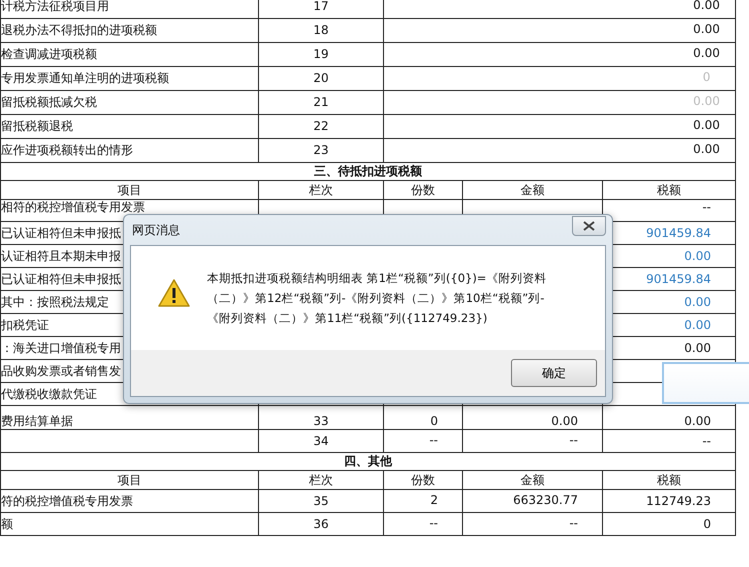 The image size is (749, 567). Describe the element at coordinates (67, 501) in the screenshot. I see `row-label: 符的税控增值税专用发票` at that location.